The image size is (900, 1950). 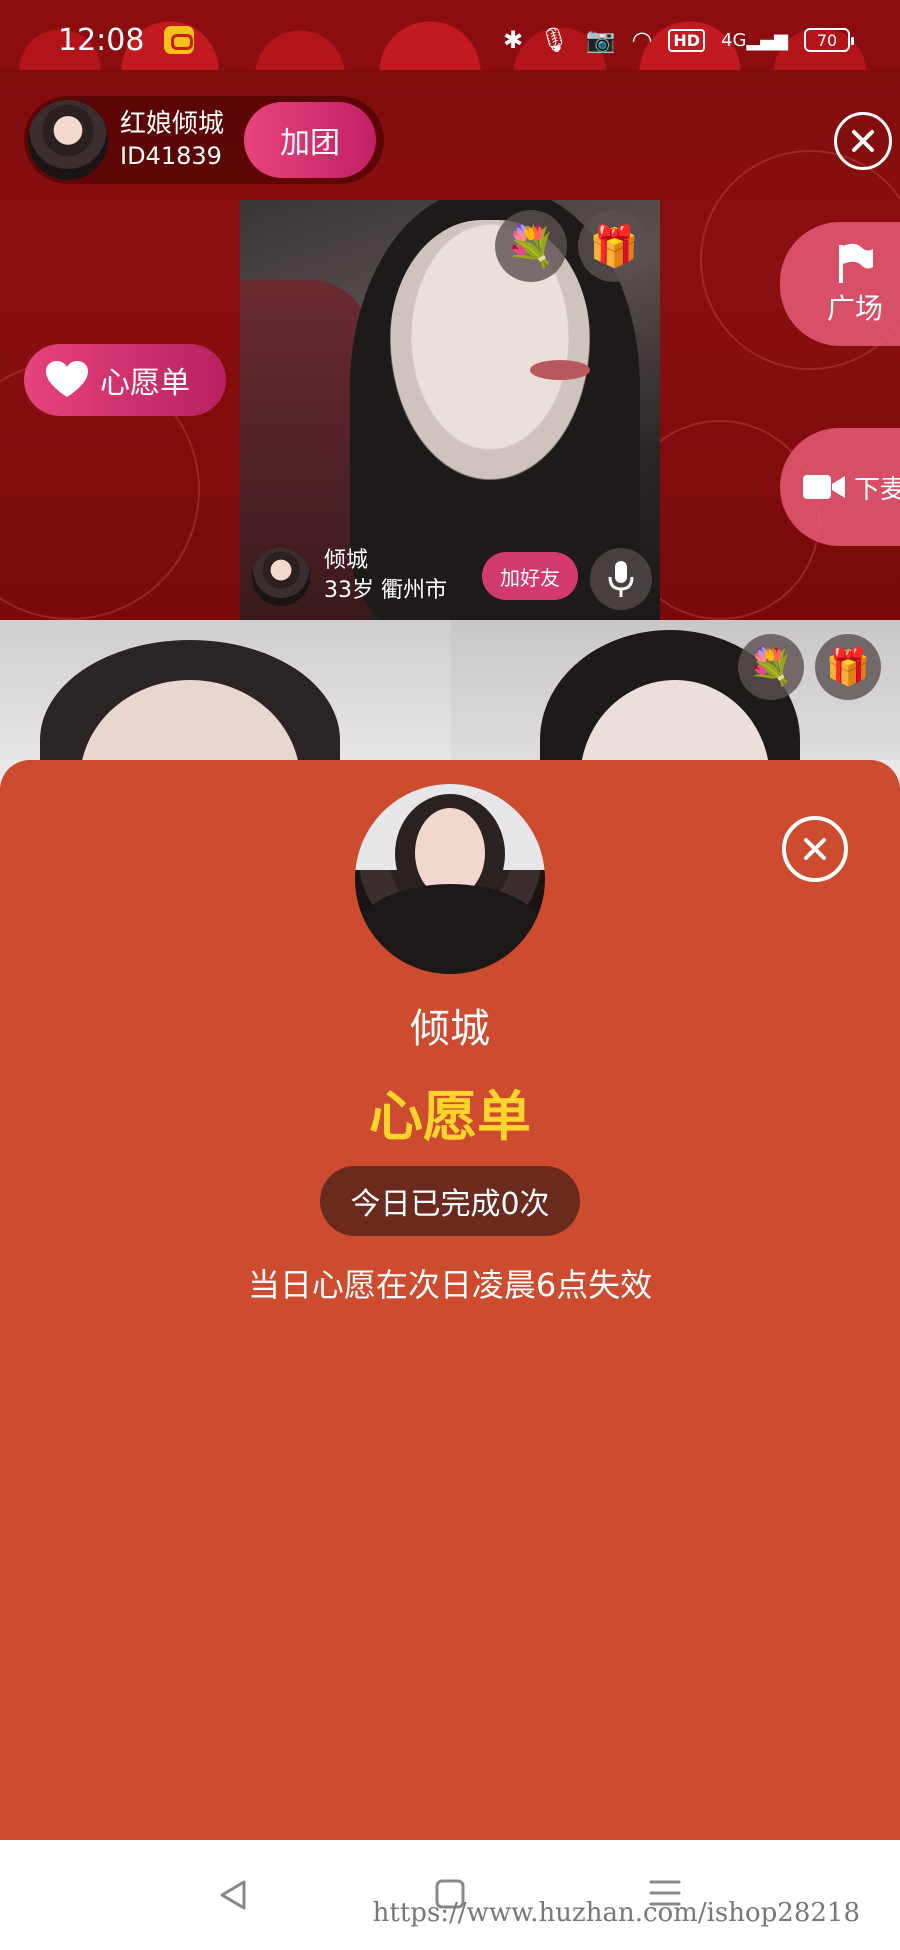 What do you see at coordinates (450, 1201) in the screenshot?
I see `completed-count-badge: 今日已完成0次` at bounding box center [450, 1201].